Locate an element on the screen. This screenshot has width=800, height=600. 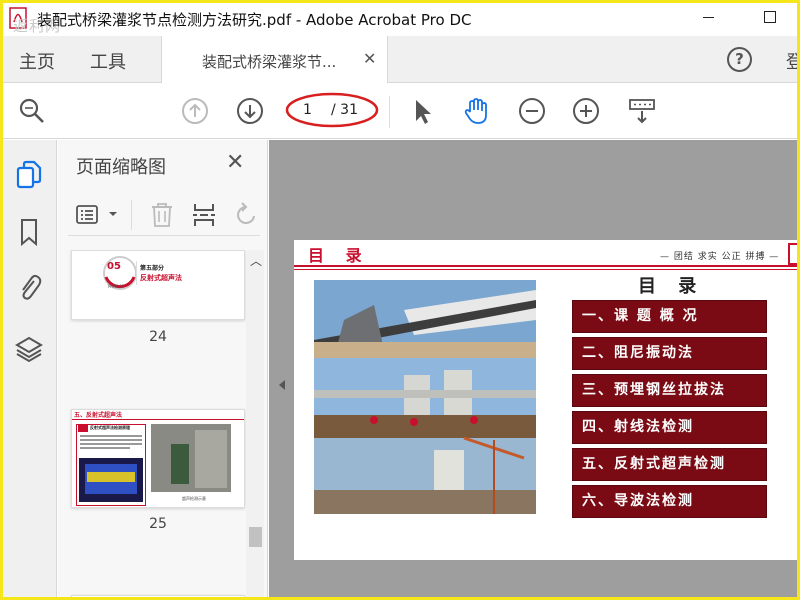
highlight-ellipse is located at coordinates (332, 110).